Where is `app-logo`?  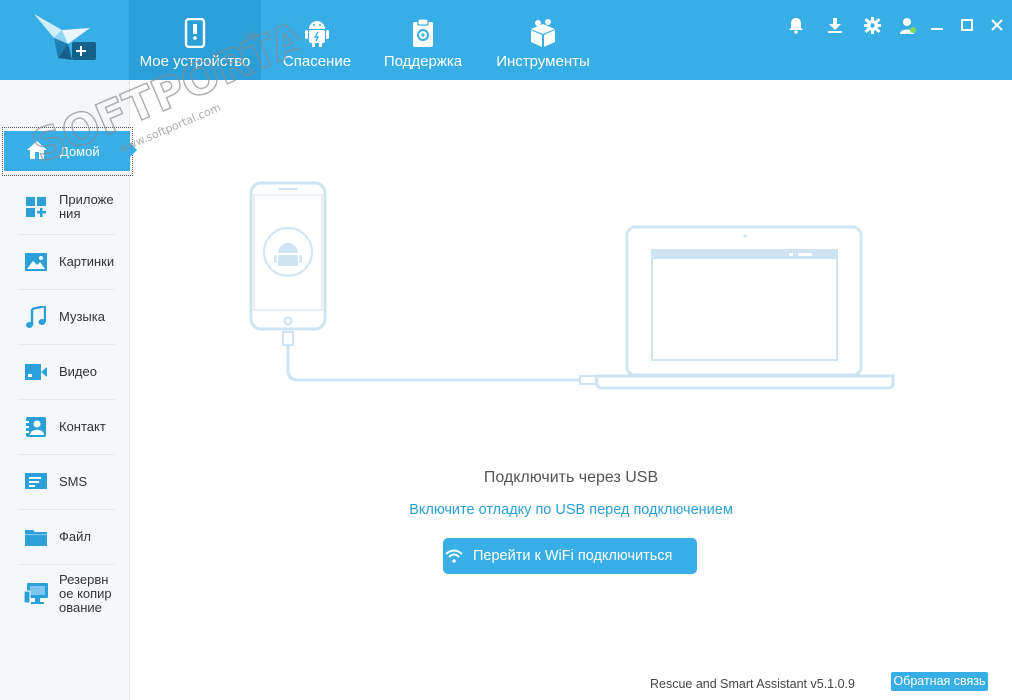 app-logo is located at coordinates (64, 40).